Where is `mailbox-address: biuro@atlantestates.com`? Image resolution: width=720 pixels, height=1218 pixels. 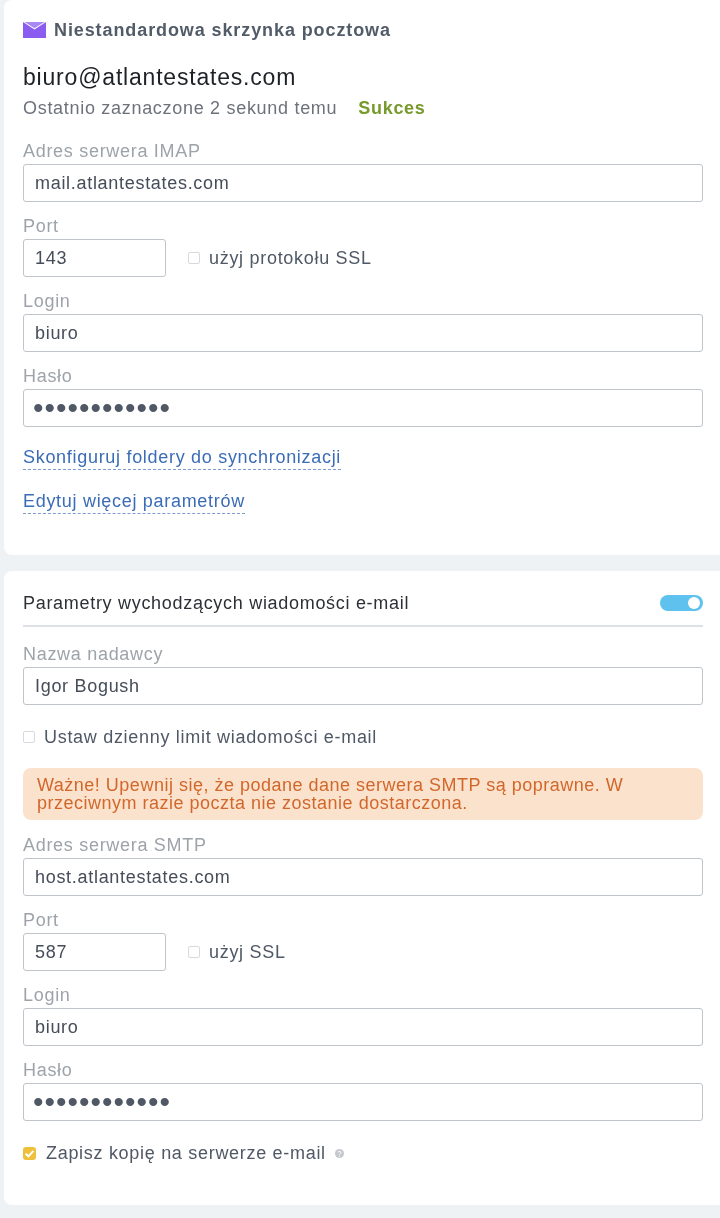 mailbox-address: biuro@atlantestates.com is located at coordinates (160, 77).